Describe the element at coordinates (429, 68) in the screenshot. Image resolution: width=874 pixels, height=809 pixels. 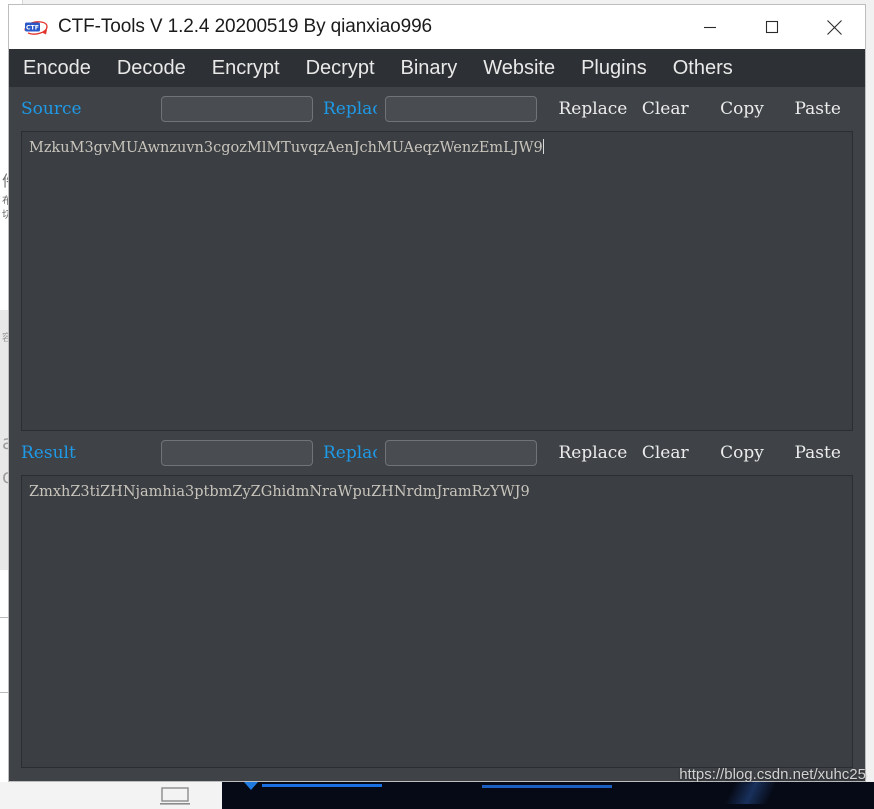
I see `menu-item-binary: Binary` at that location.